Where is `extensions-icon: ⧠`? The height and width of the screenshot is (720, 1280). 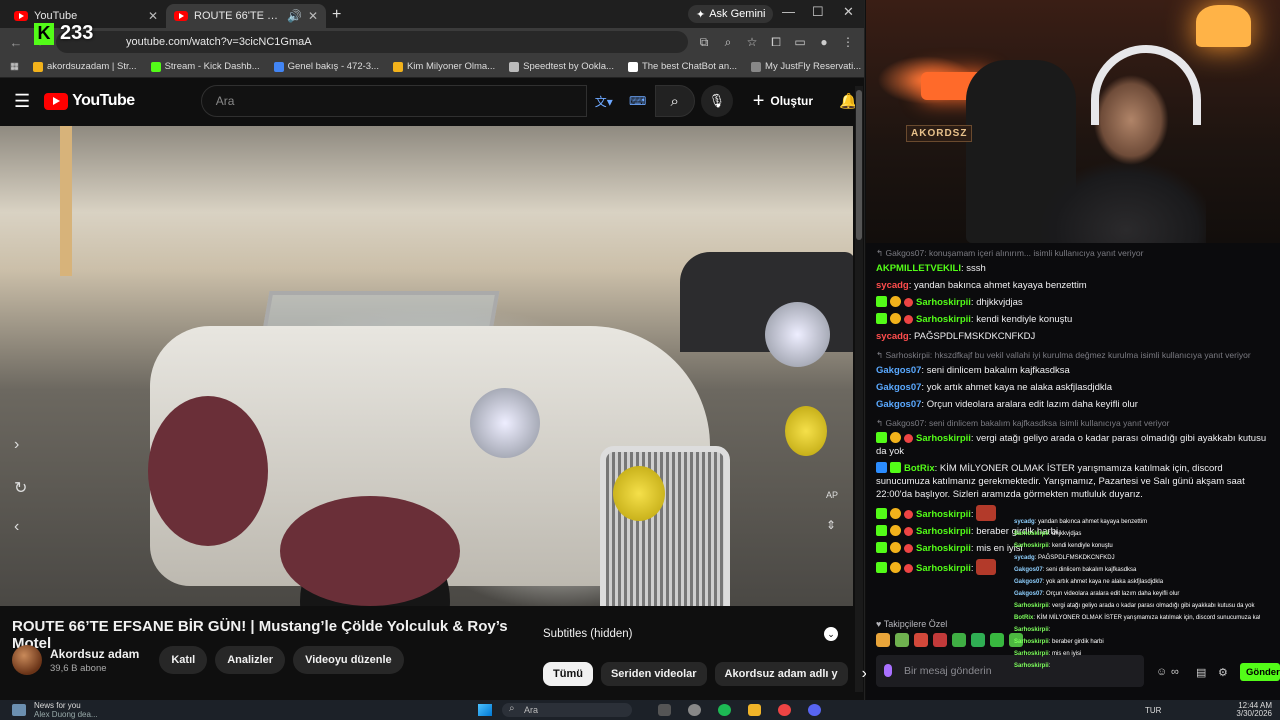 extensions-icon: ⧠ is located at coordinates (776, 42).